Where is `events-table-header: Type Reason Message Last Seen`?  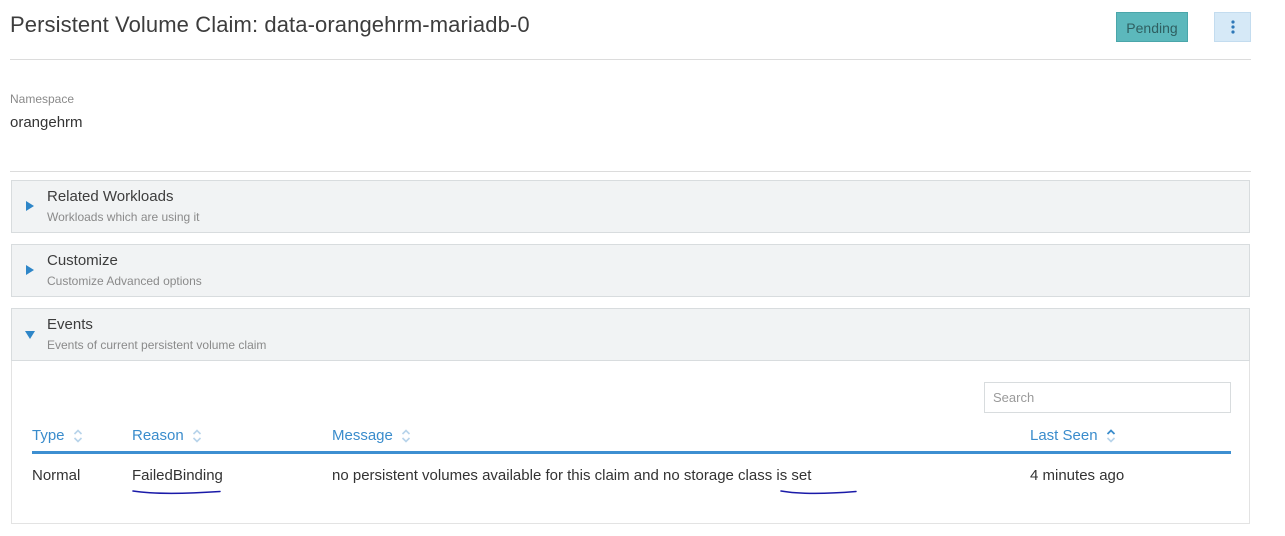 events-table-header: Type Reason Message Last Seen is located at coordinates (631, 438).